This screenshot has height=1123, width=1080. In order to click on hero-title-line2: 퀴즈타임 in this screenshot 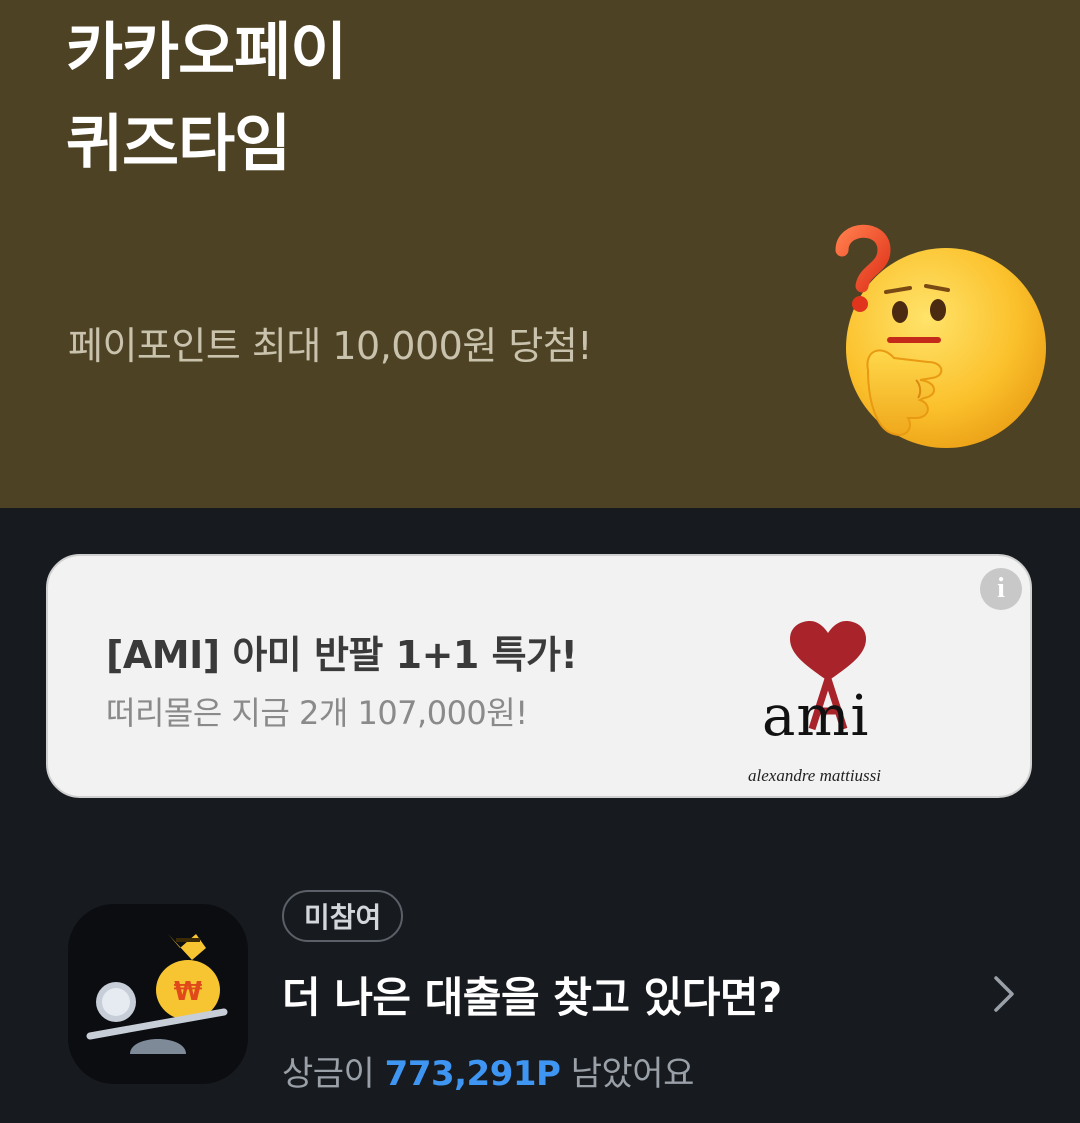, I will do `click(178, 143)`.